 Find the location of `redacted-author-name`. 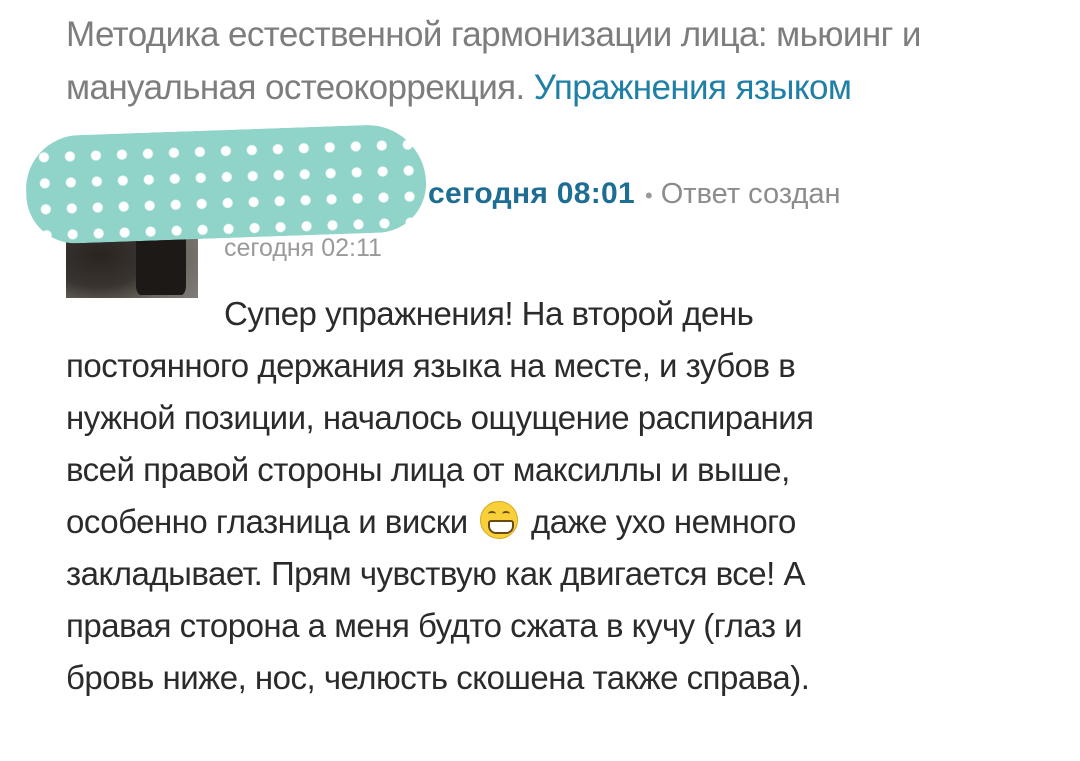

redacted-author-name is located at coordinates (226, 184).